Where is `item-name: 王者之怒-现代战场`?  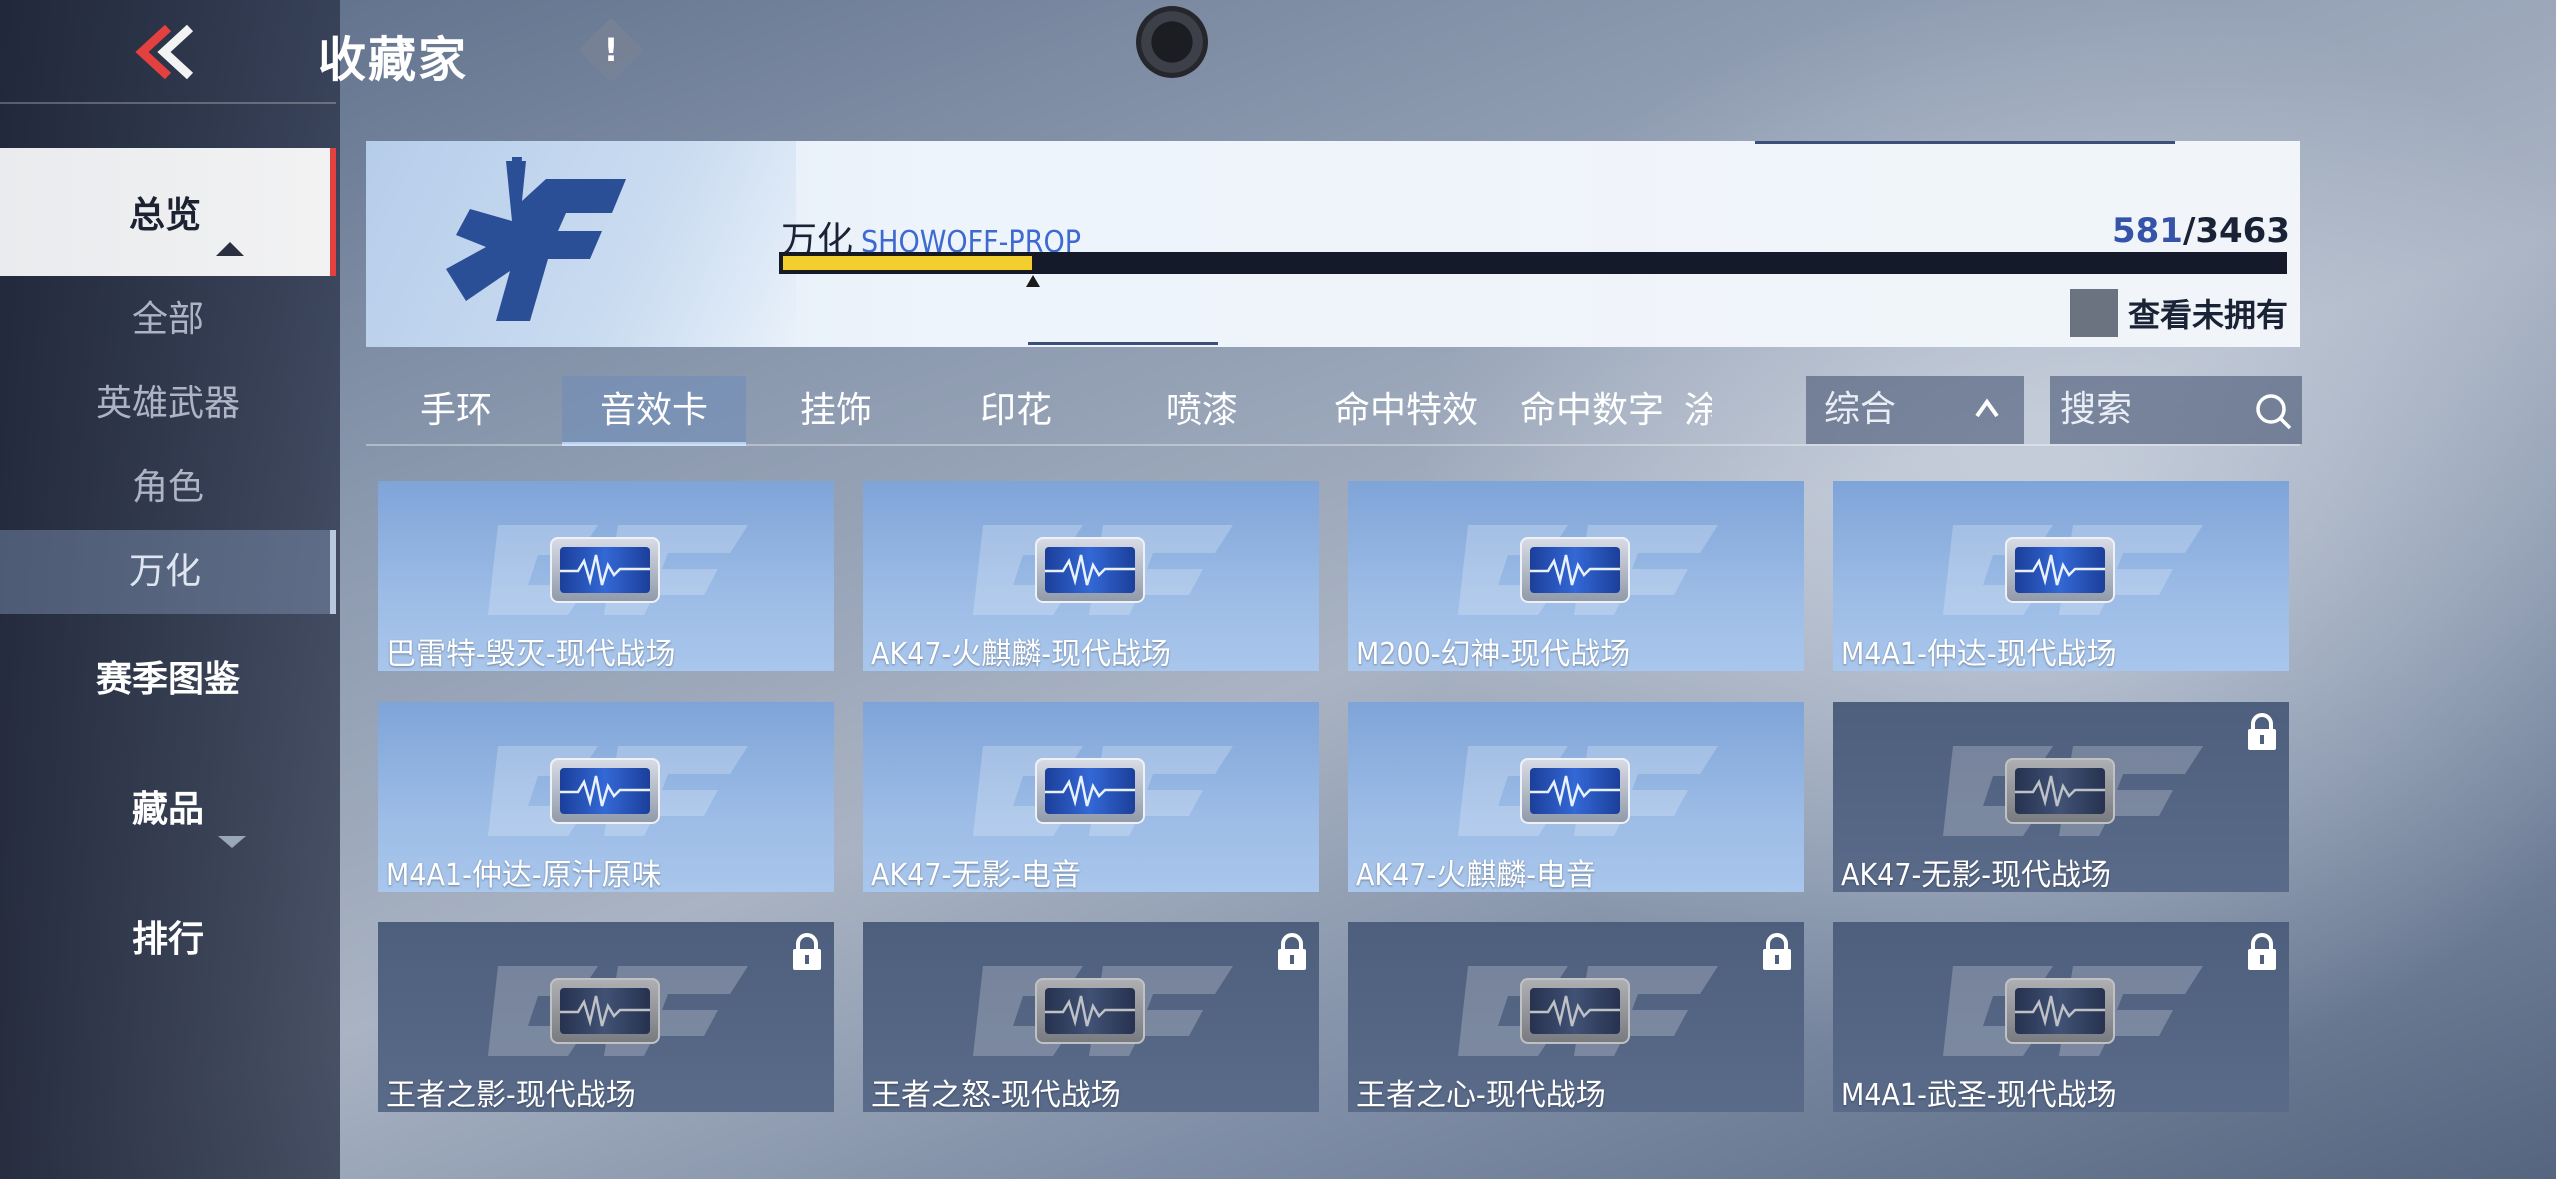
item-name: 王者之怒-现代战场 is located at coordinates (996, 1095).